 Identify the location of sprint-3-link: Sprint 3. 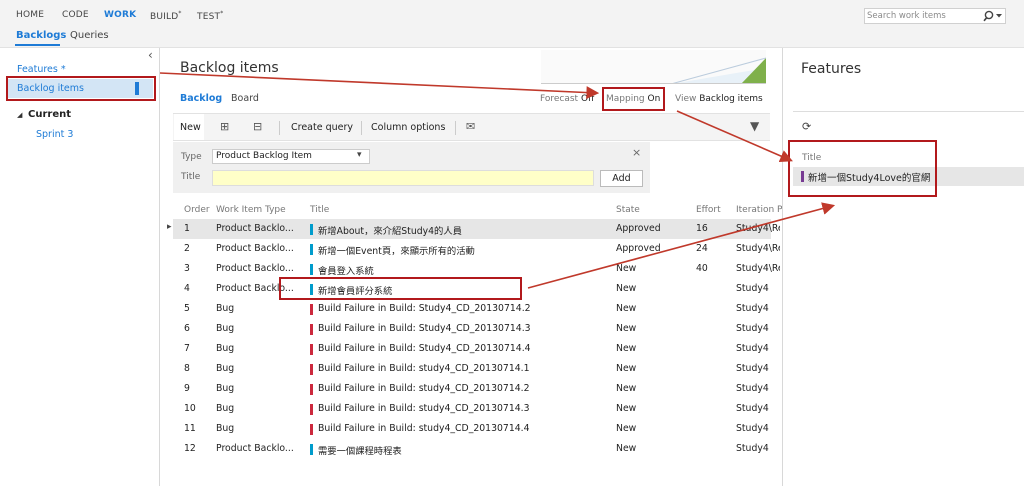
(54, 134).